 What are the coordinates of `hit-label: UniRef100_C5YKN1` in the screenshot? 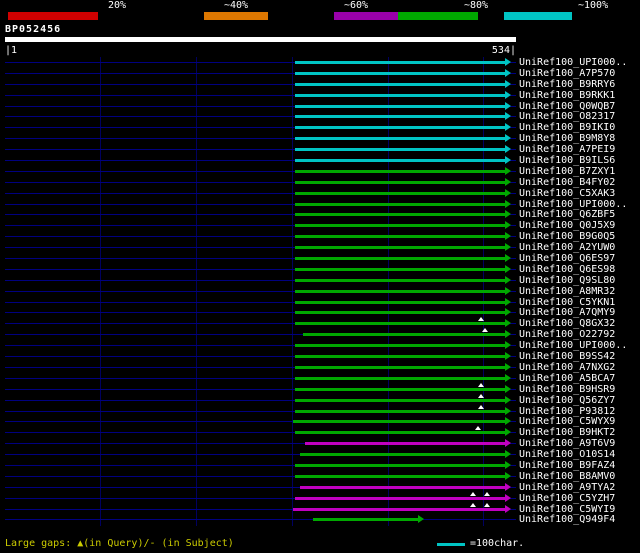 It's located at (567, 302).